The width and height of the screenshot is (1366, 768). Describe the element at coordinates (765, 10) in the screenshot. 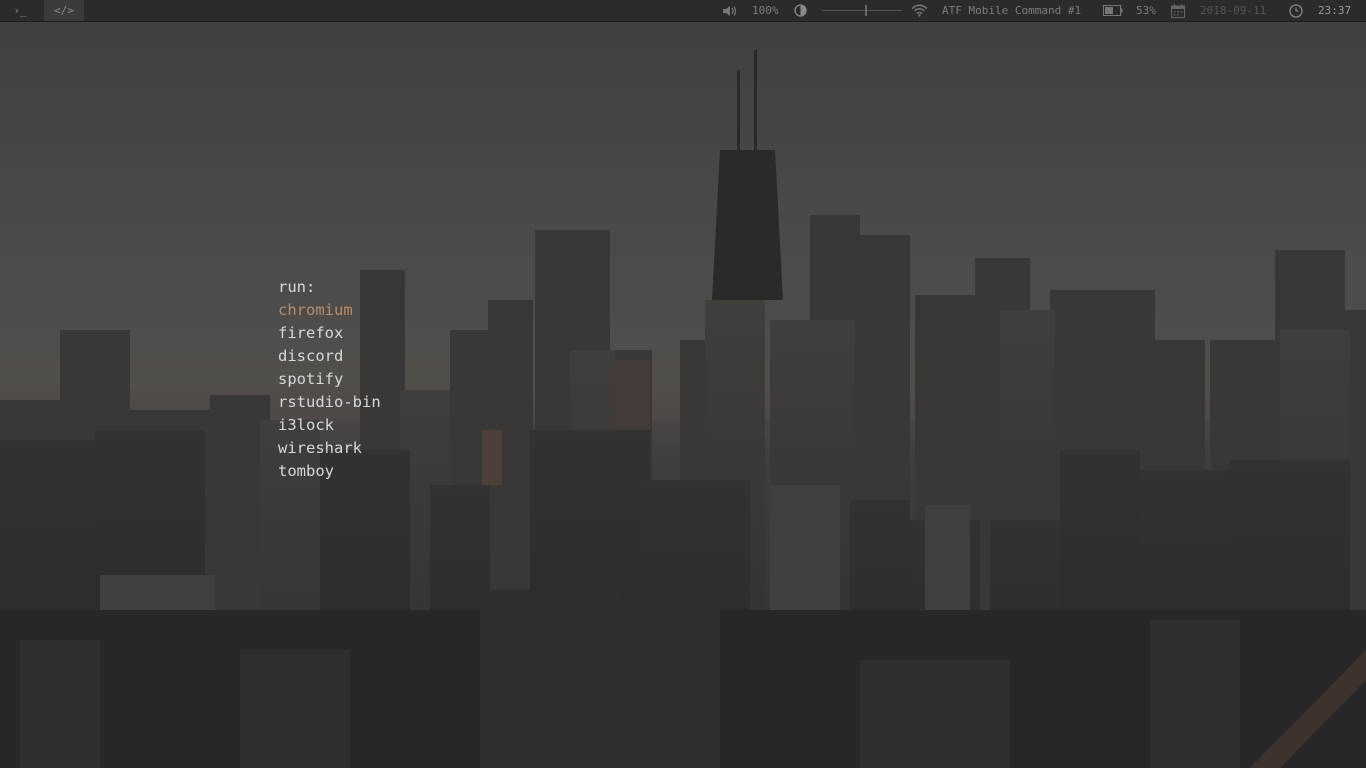

I see `volume-level: 100%` at that location.